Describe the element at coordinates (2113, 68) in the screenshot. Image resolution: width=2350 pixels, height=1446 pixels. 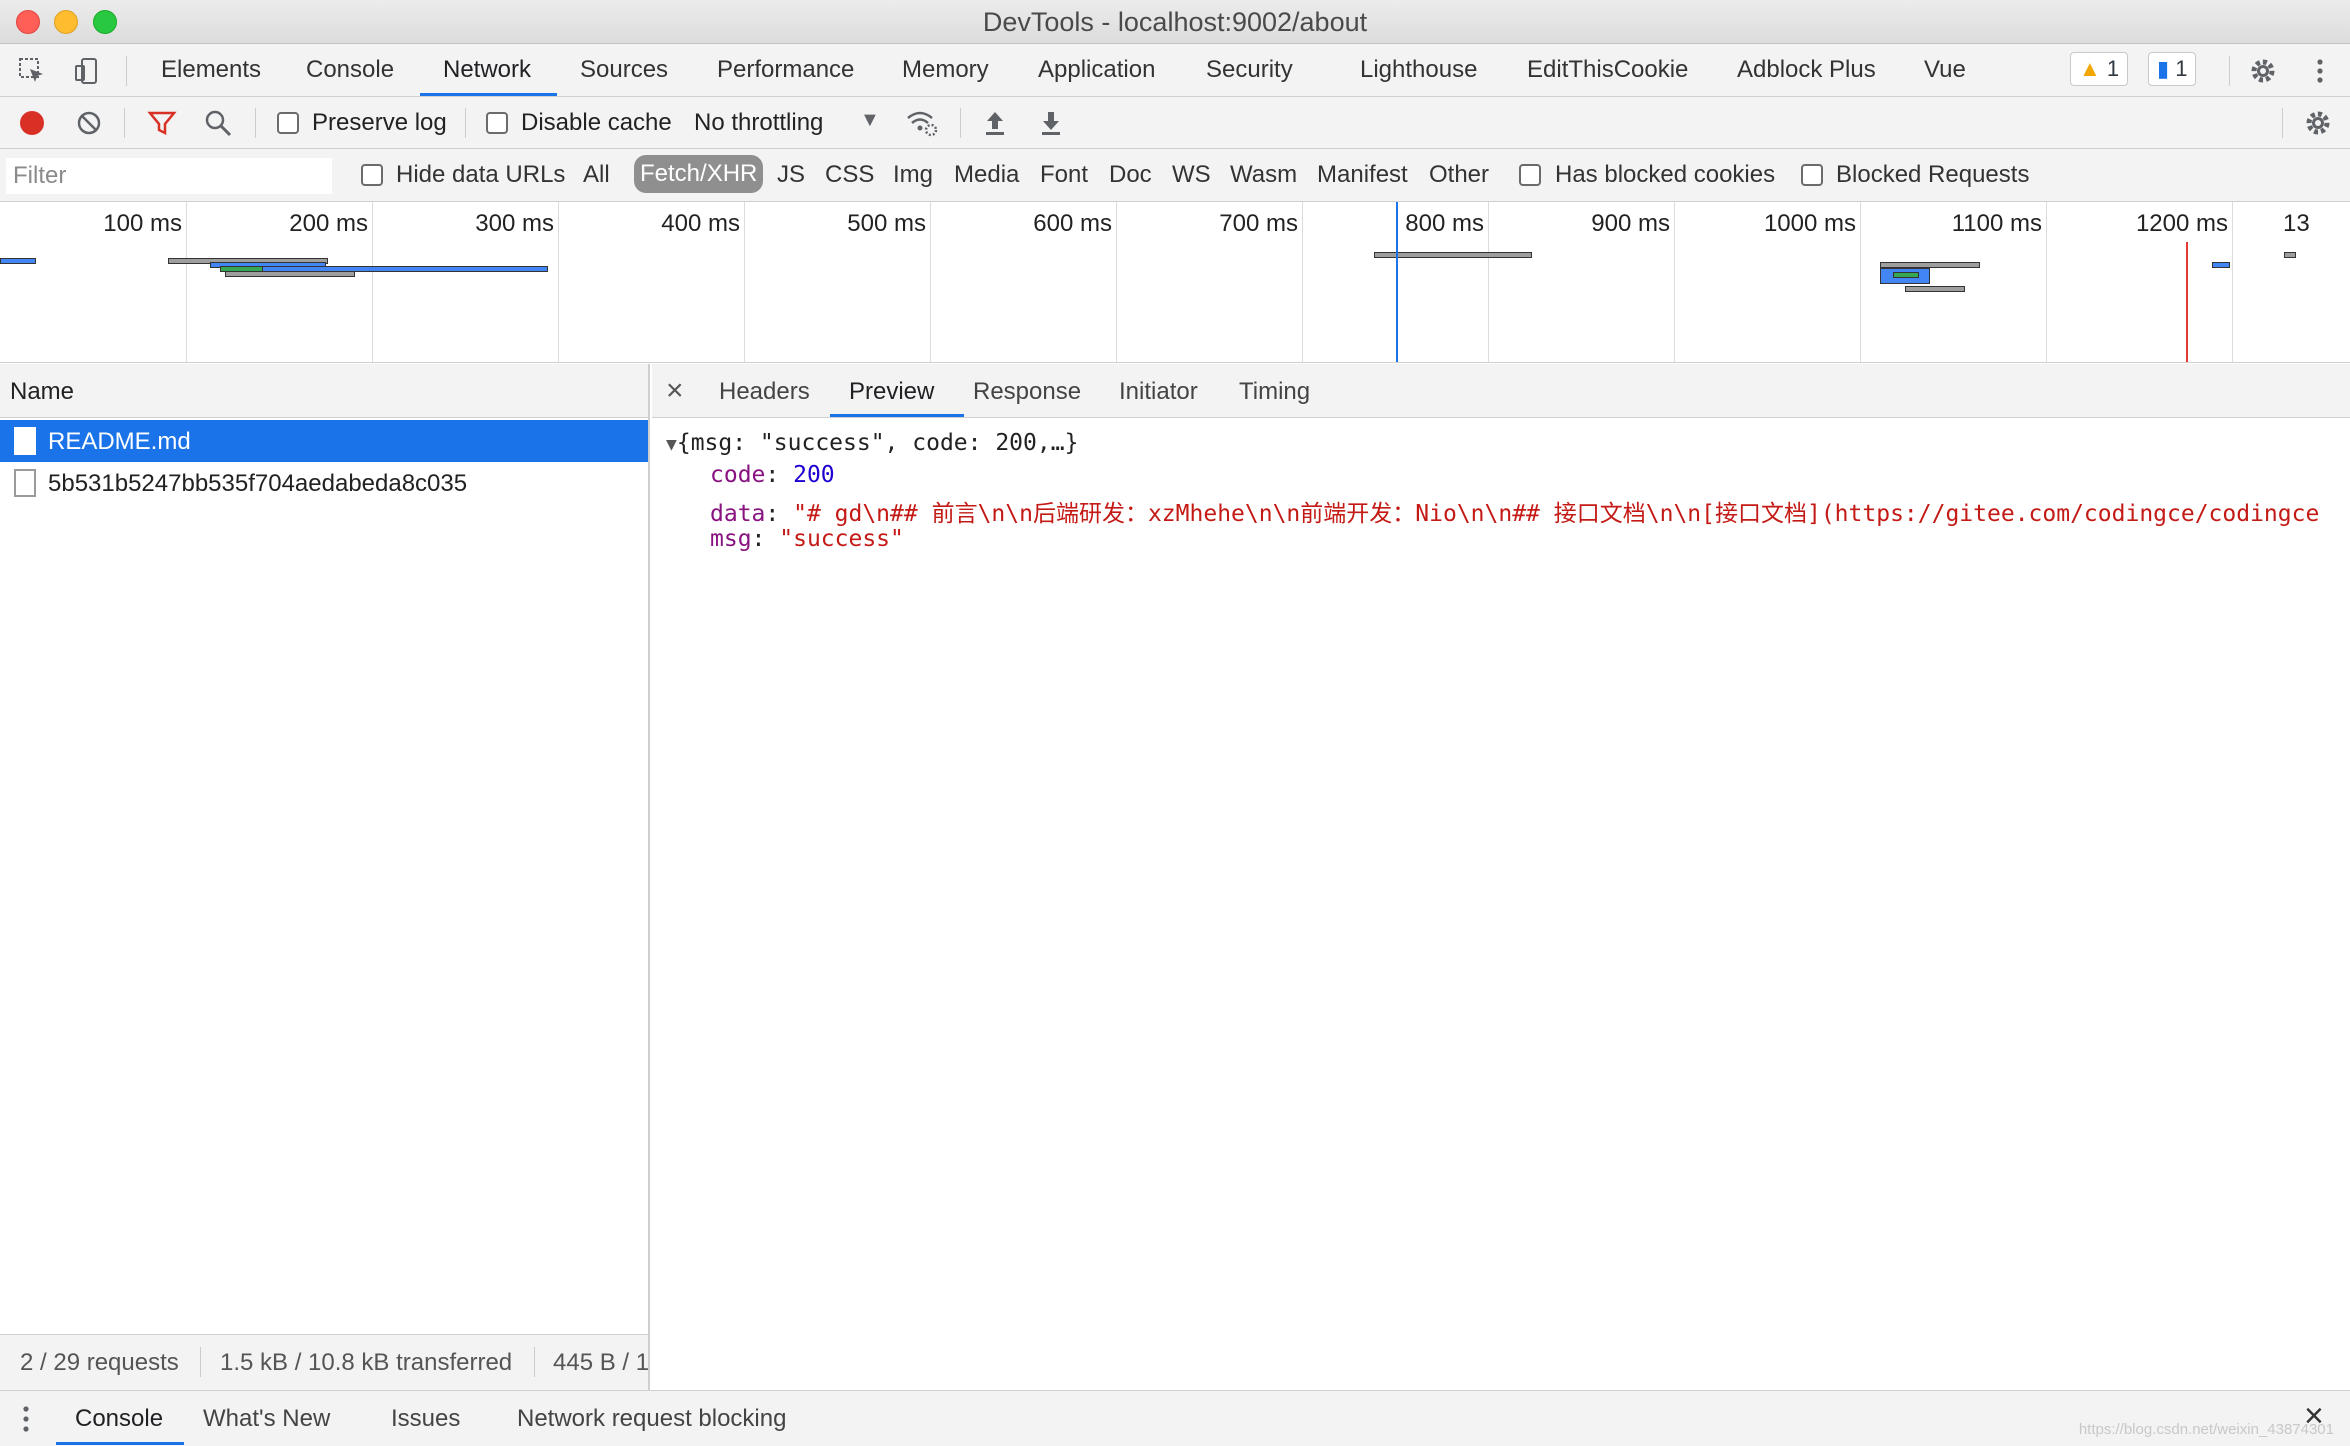
I see `warnings-count: 1` at that location.